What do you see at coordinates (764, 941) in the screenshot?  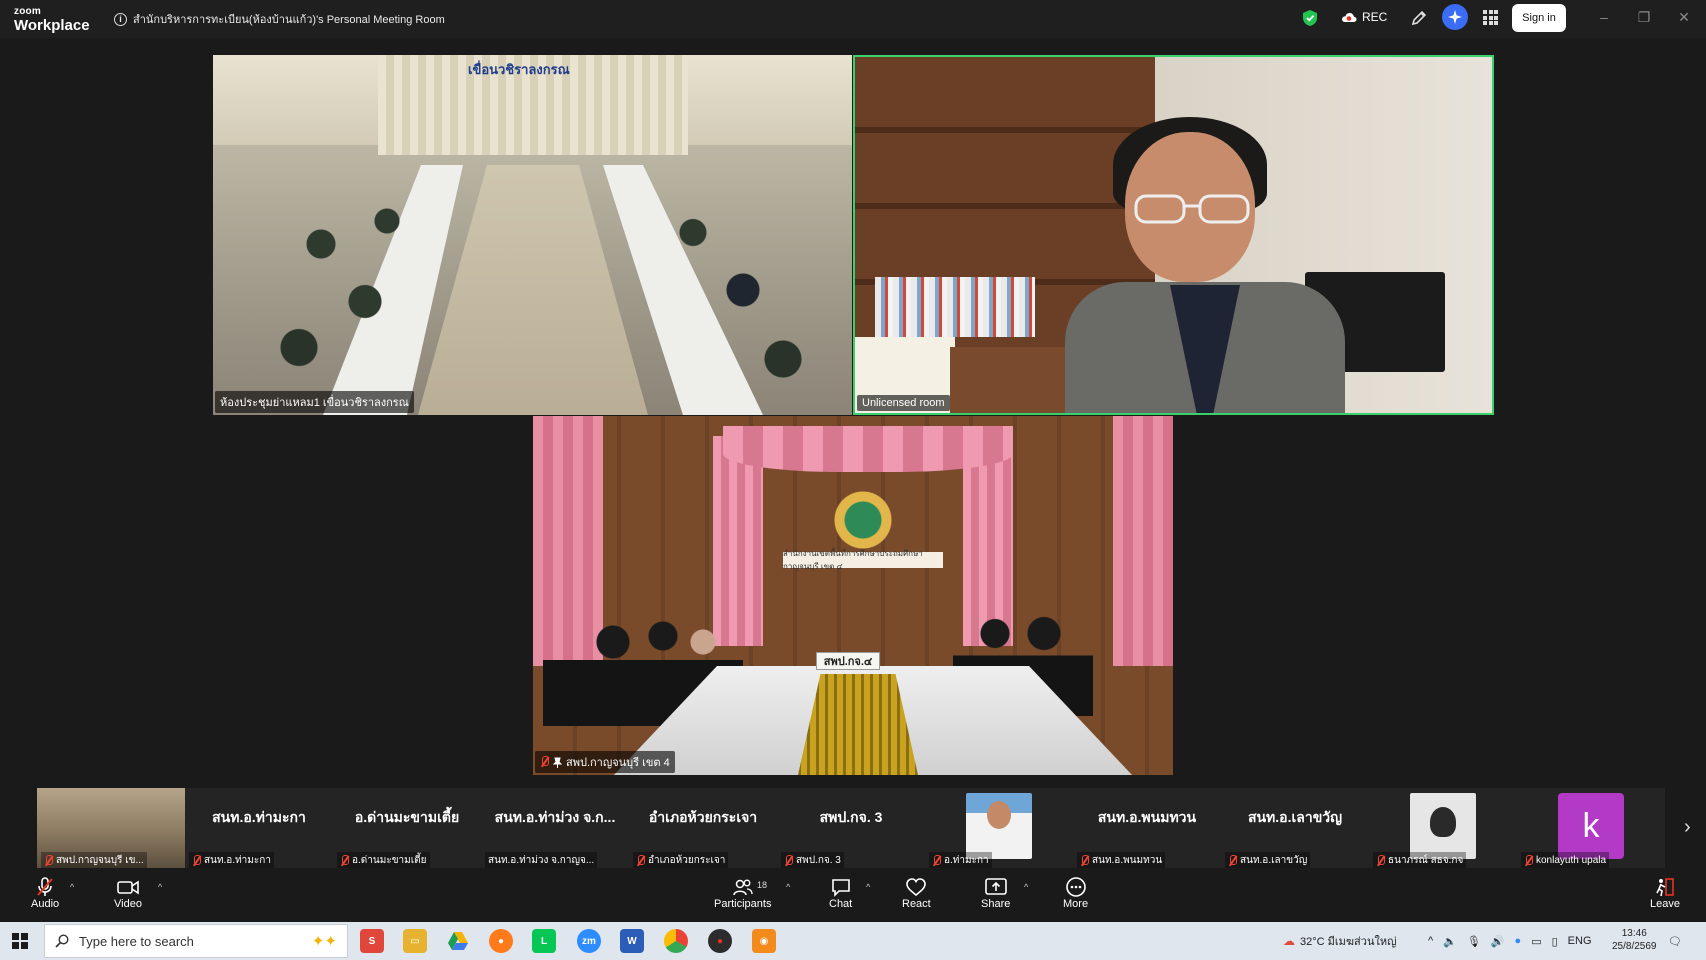 I see `active-app-icon: ◉` at bounding box center [764, 941].